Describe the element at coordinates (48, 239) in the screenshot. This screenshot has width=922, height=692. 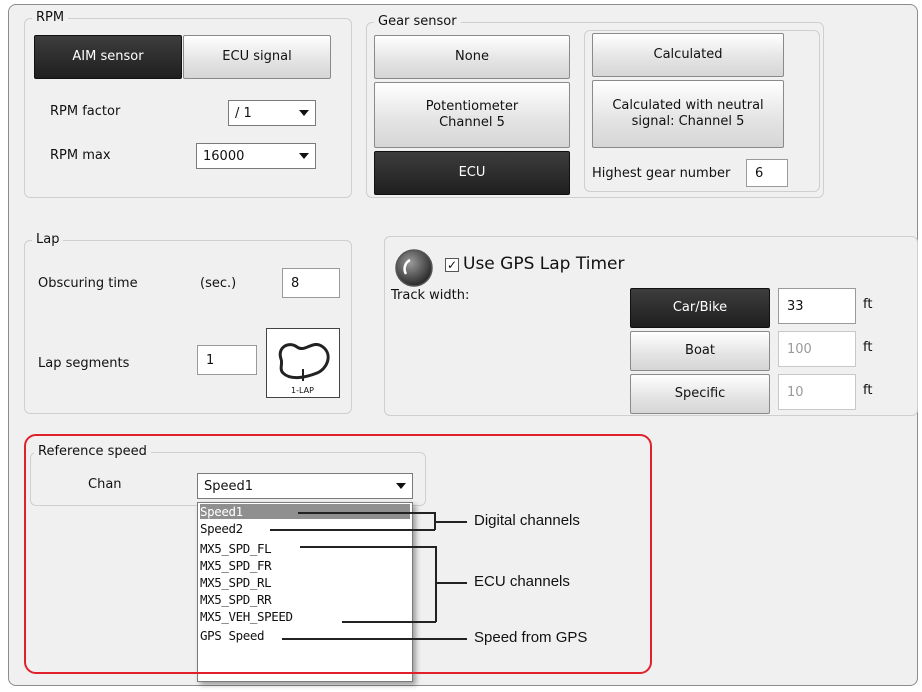
I see `lap-group-title: Lap` at that location.